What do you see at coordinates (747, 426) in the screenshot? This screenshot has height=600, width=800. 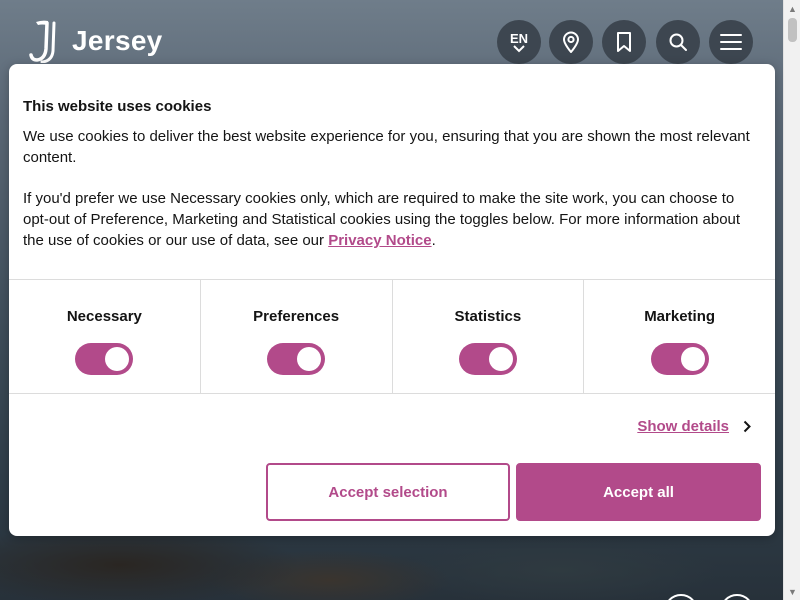 I see `chevron-right-icon` at bounding box center [747, 426].